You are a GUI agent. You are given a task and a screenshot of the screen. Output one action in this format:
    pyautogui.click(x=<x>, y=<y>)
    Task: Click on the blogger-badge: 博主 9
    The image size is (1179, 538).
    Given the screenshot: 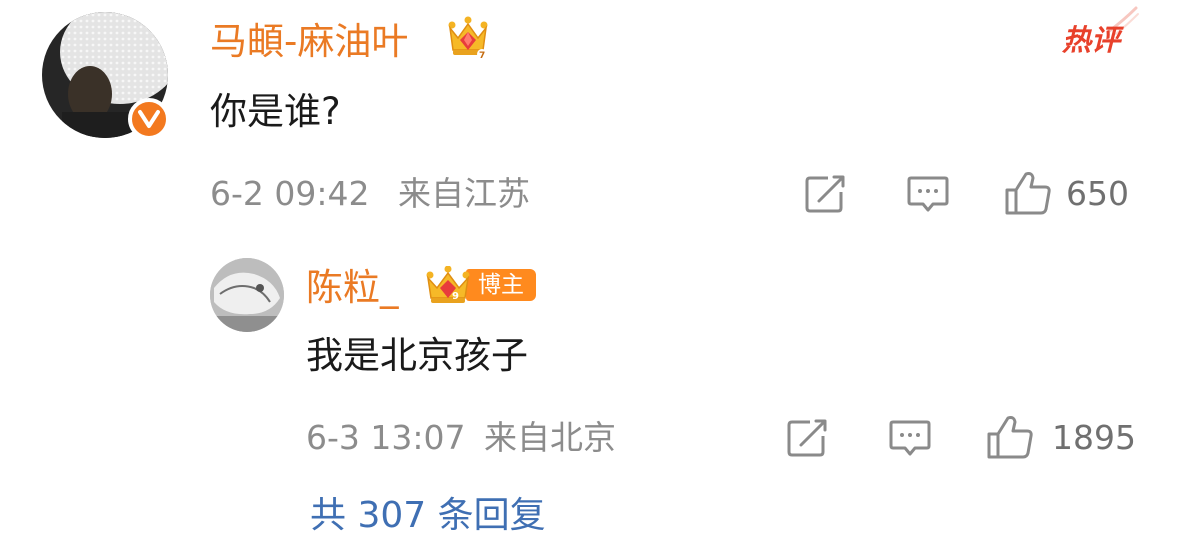 What is the action you would take?
    pyautogui.click(x=480, y=286)
    